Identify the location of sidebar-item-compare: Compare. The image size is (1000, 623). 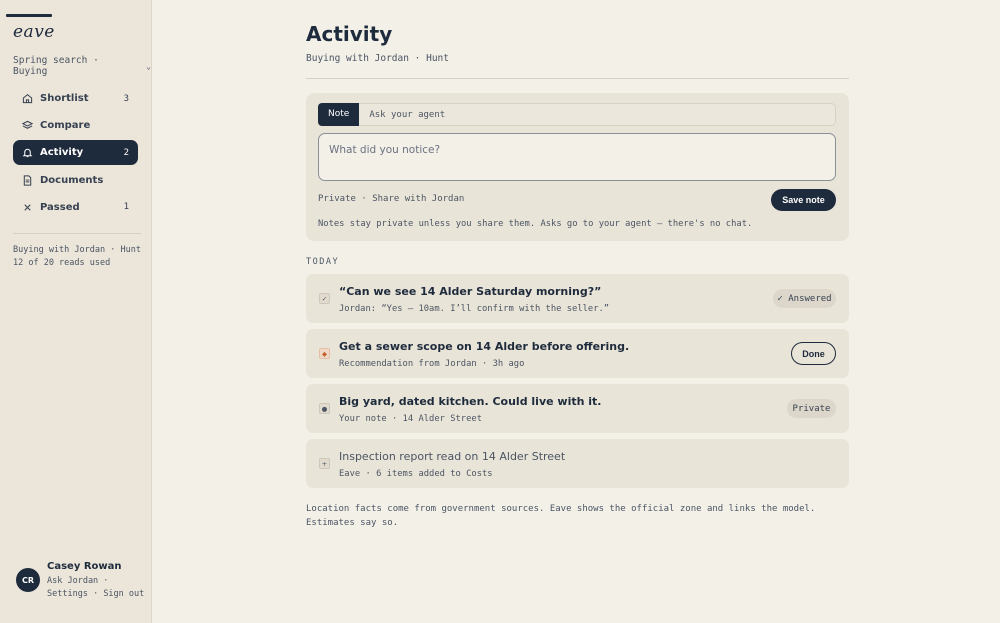
(75, 125).